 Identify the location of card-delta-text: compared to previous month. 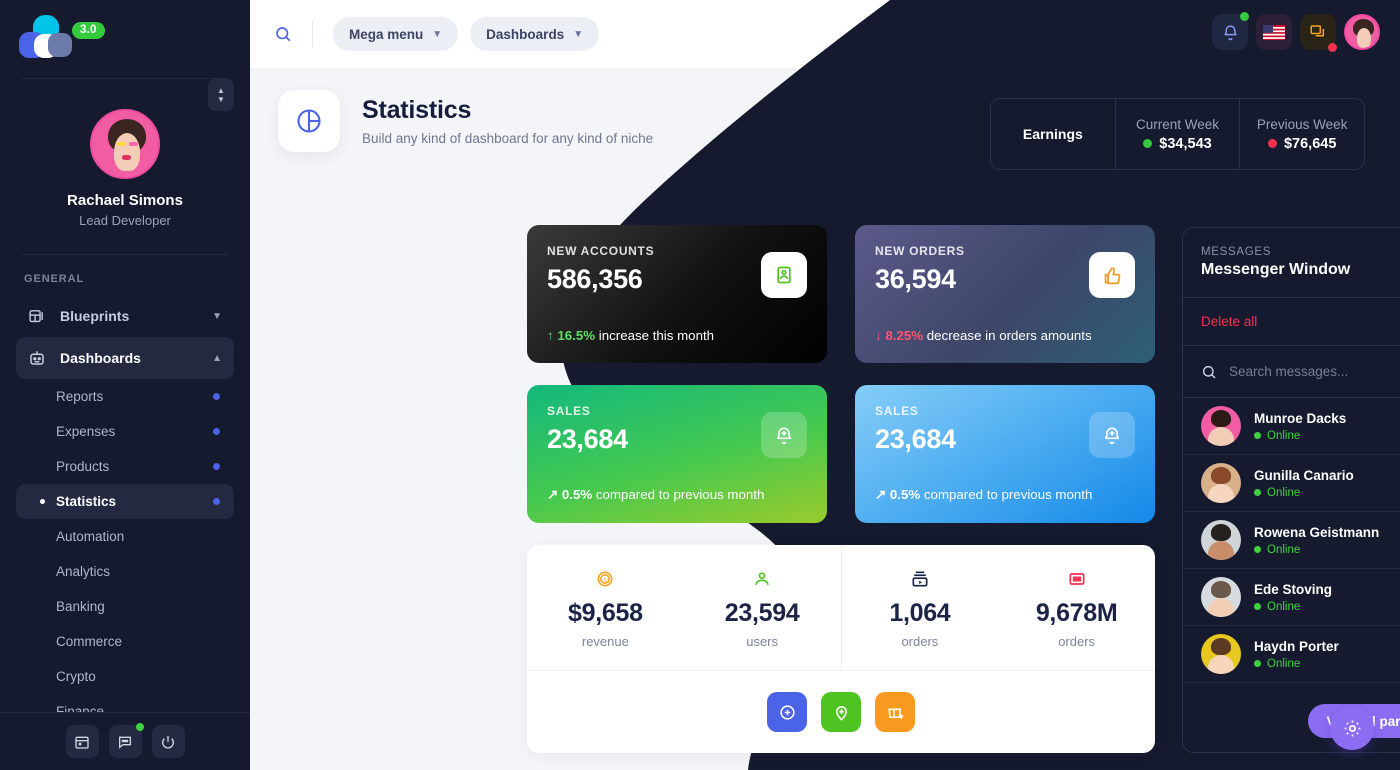
(680, 494).